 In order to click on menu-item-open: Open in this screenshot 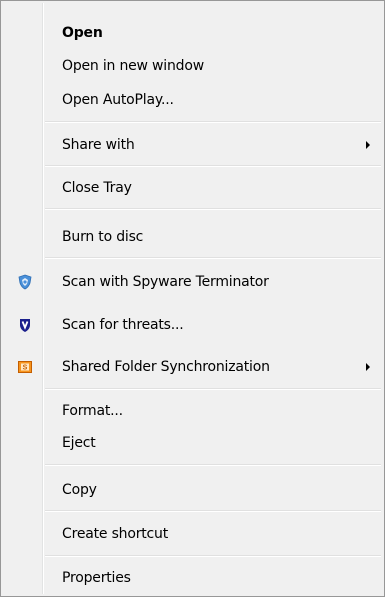, I will do `click(192, 33)`.